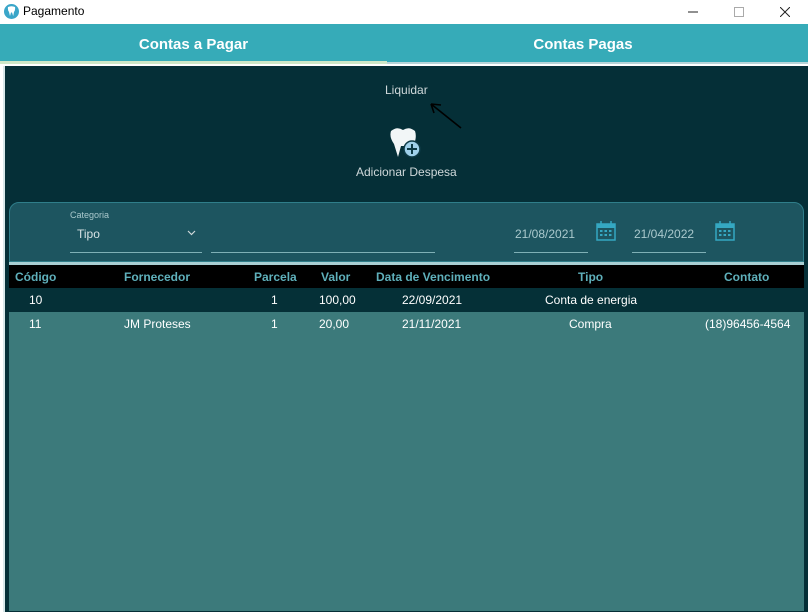 The image size is (808, 612). Describe the element at coordinates (597, 63) in the screenshot. I see `tab-underline` at that location.